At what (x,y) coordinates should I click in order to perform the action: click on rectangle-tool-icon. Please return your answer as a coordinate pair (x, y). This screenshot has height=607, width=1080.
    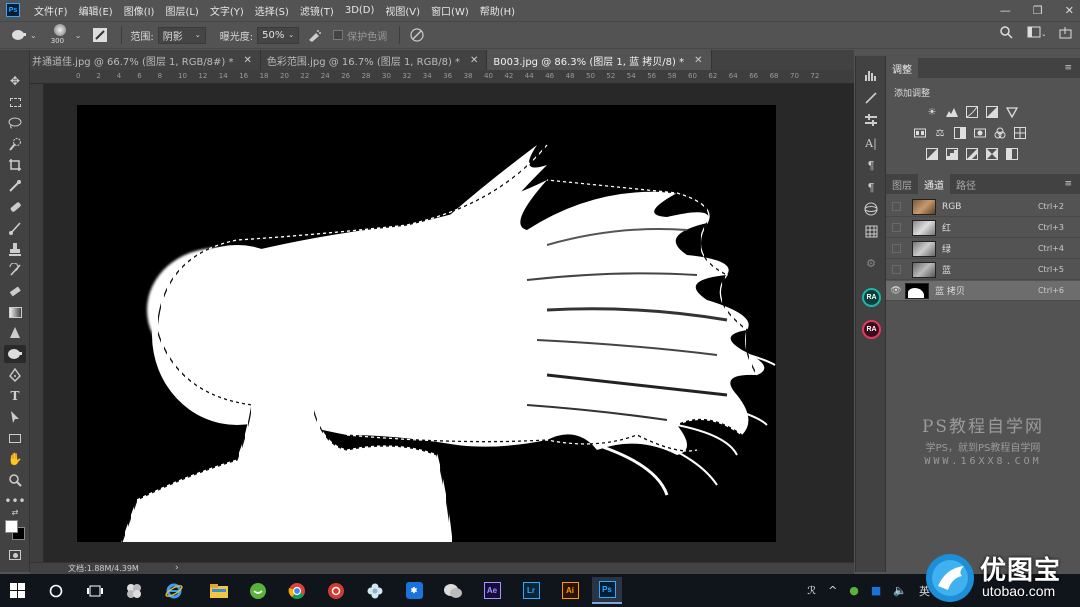
    Looking at the image, I should click on (15, 438).